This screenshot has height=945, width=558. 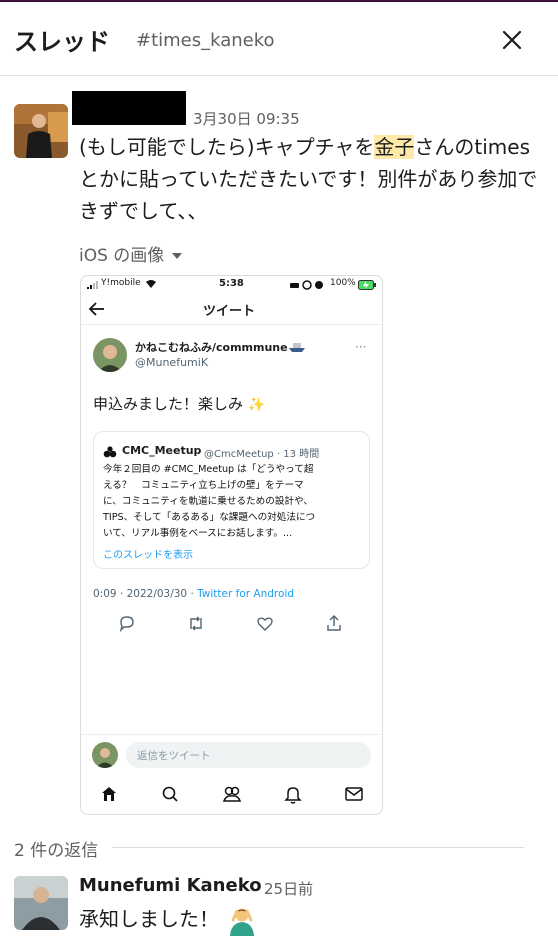 I want to click on ship-icon, so click(x=297, y=347).